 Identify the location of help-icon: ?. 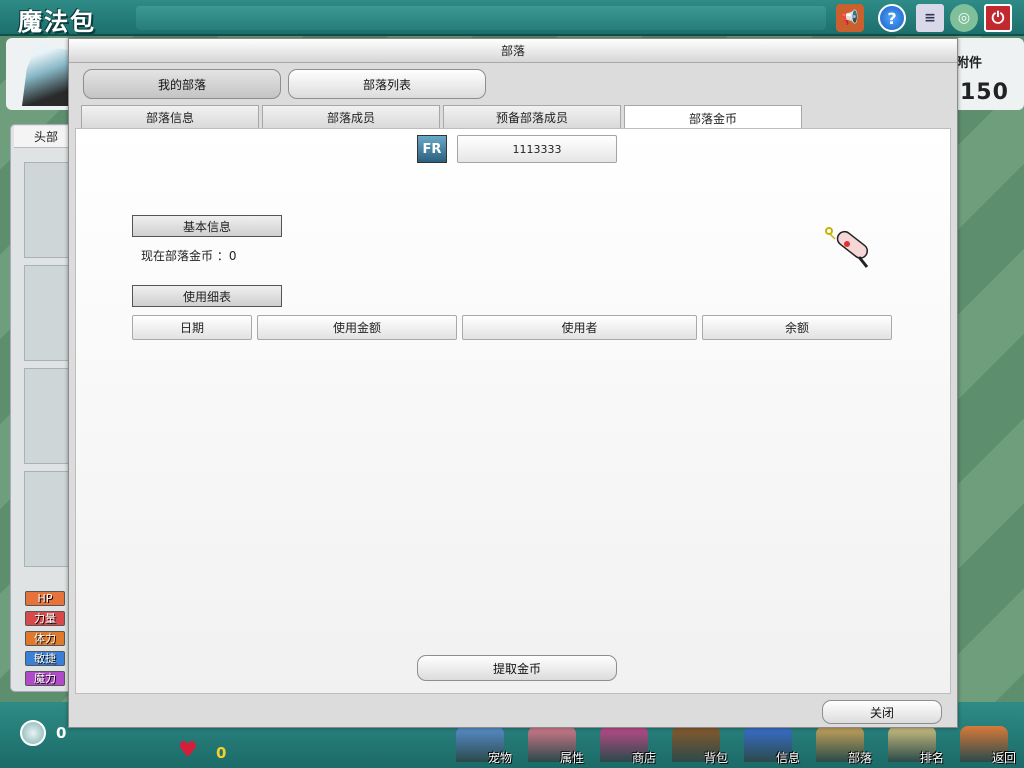
(892, 18).